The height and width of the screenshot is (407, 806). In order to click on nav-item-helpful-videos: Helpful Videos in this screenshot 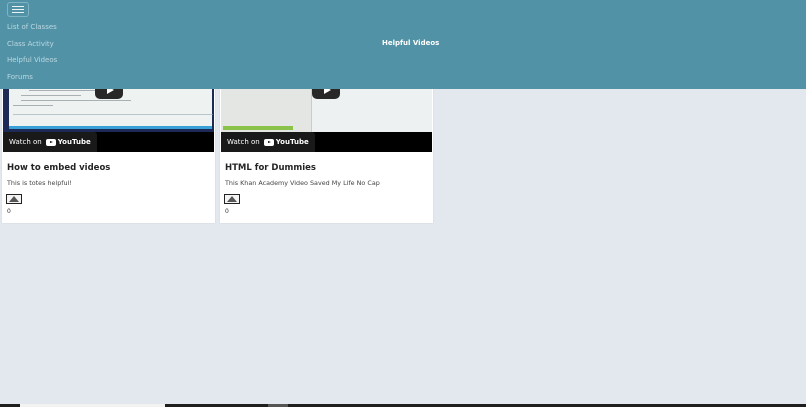, I will do `click(32, 63)`.